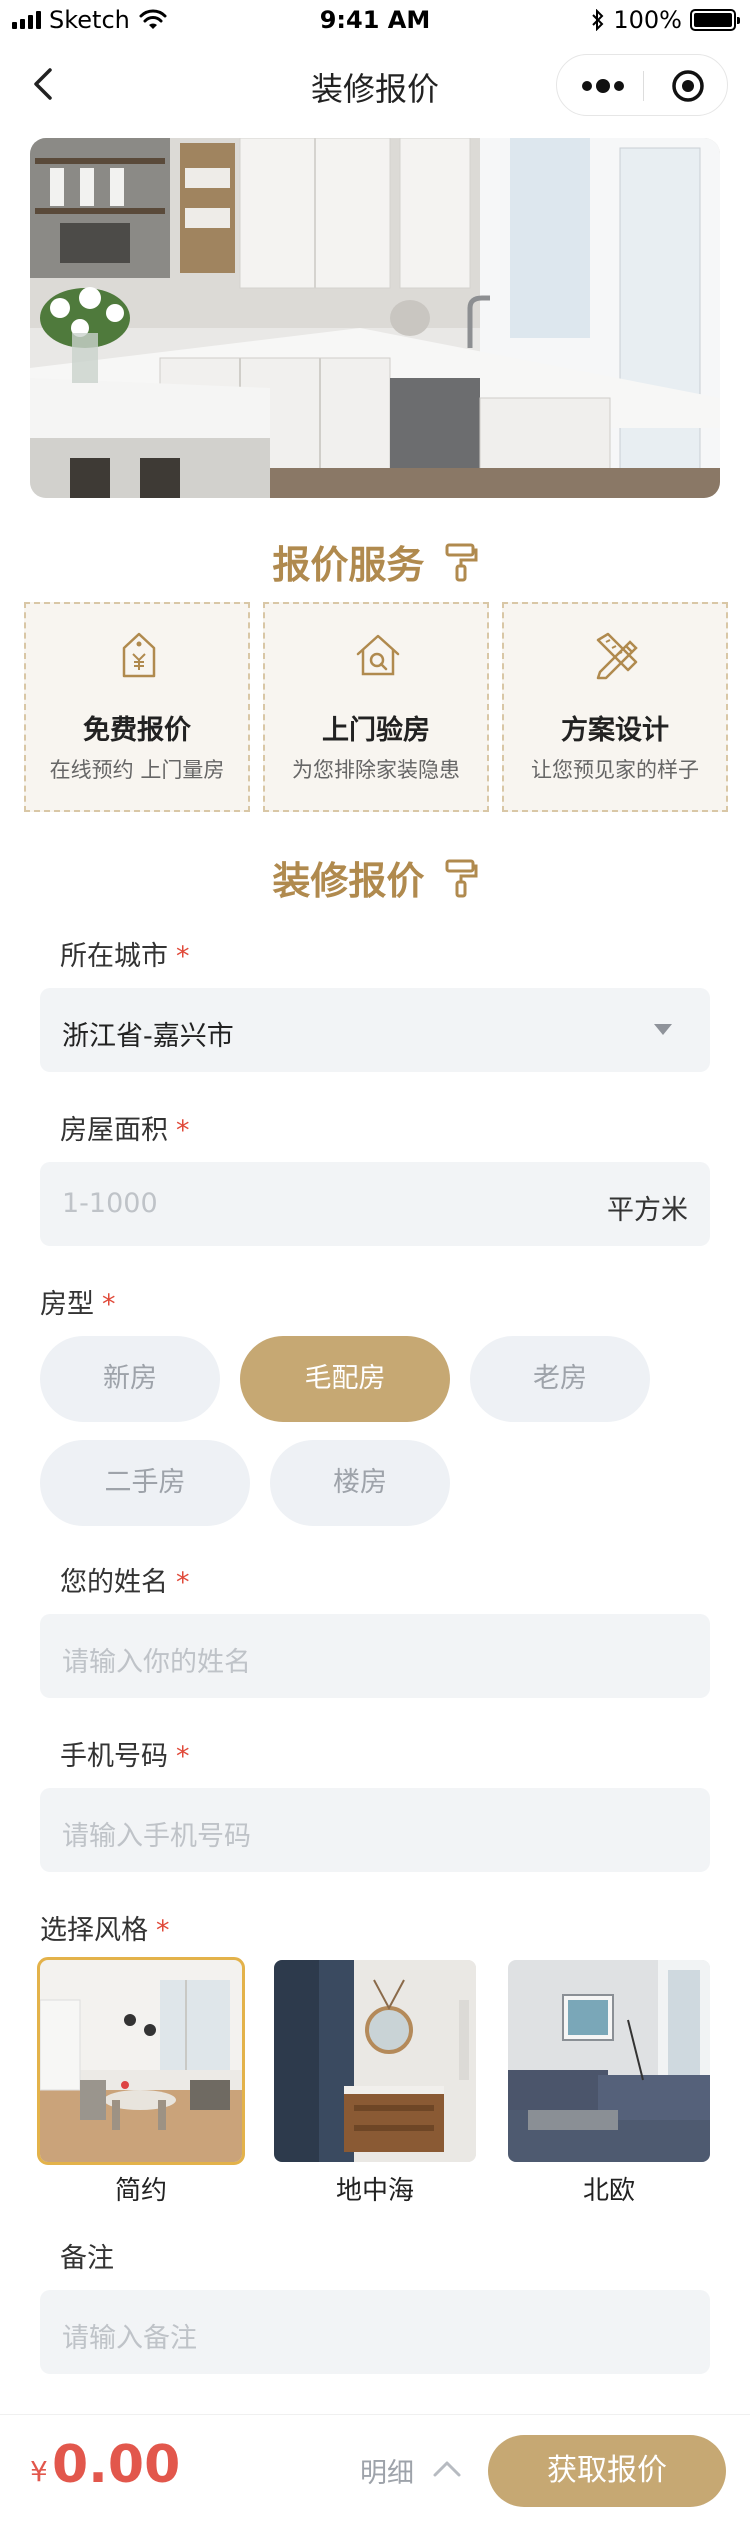 The height and width of the screenshot is (2525, 750). Describe the element at coordinates (598, 20) in the screenshot. I see `bluetooth-icon` at that location.